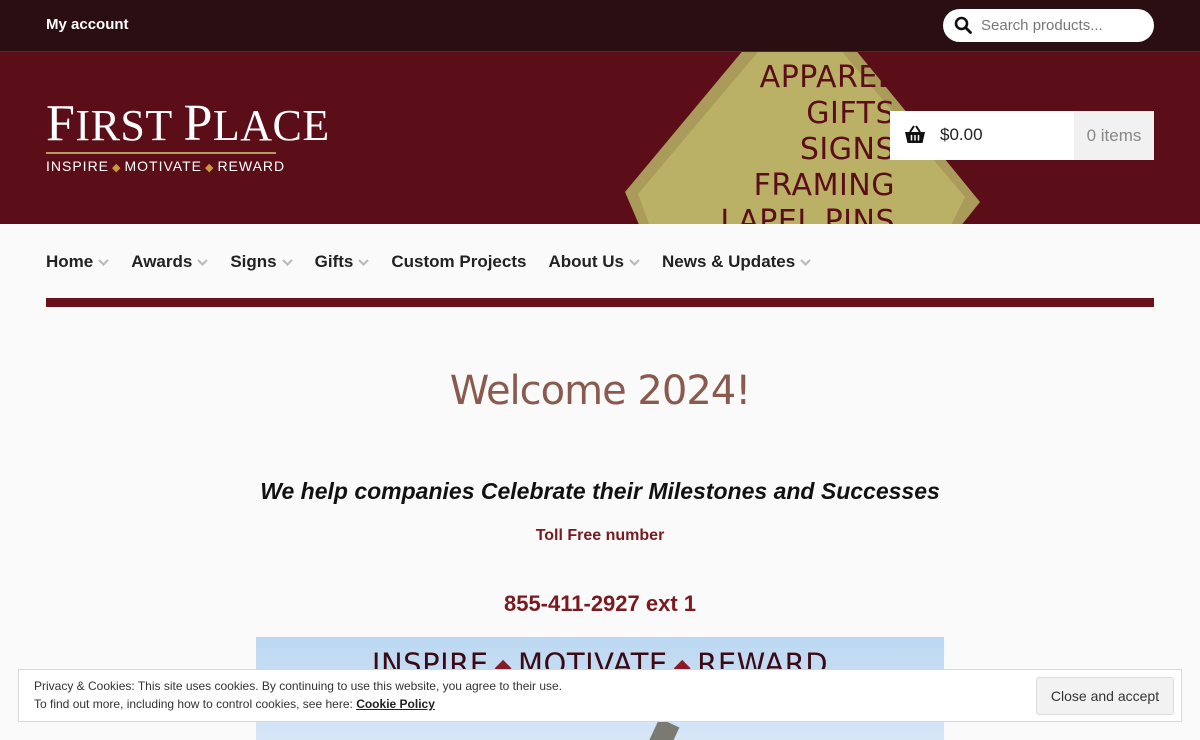 This screenshot has width=1200, height=740. I want to click on nav-item-home: Home, so click(78, 262).